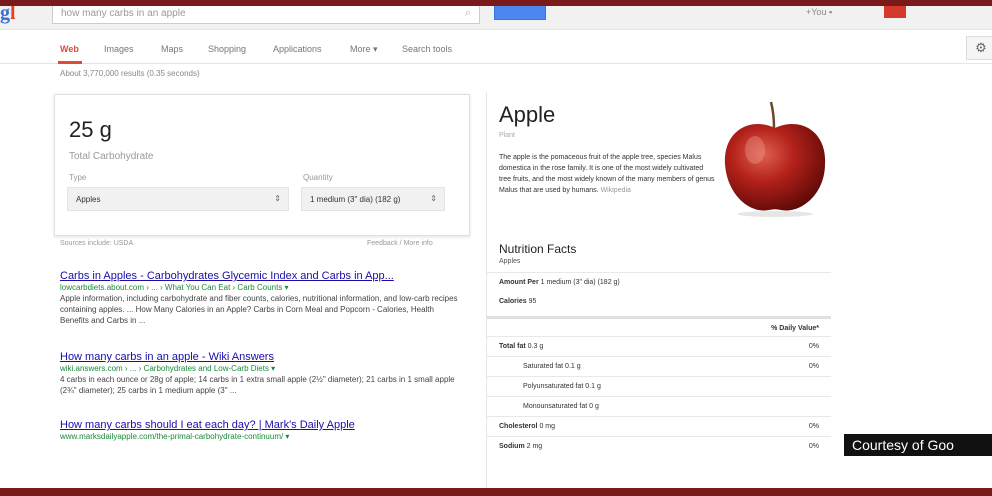  Describe the element at coordinates (538, 249) in the screenshot. I see `nutrition-facts-title: Nutrition Facts` at that location.